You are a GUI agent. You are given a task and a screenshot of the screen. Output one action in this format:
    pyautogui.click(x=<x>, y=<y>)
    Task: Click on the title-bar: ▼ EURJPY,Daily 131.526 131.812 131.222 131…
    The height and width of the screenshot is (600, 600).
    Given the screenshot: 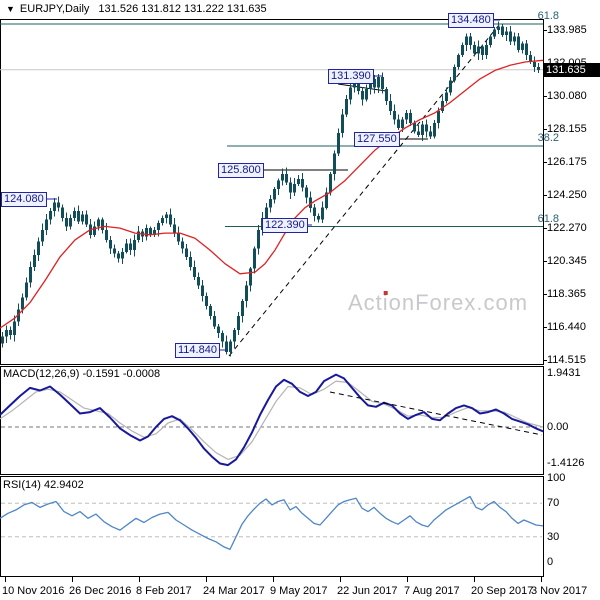 What is the action you would take?
    pyautogui.click(x=300, y=9)
    